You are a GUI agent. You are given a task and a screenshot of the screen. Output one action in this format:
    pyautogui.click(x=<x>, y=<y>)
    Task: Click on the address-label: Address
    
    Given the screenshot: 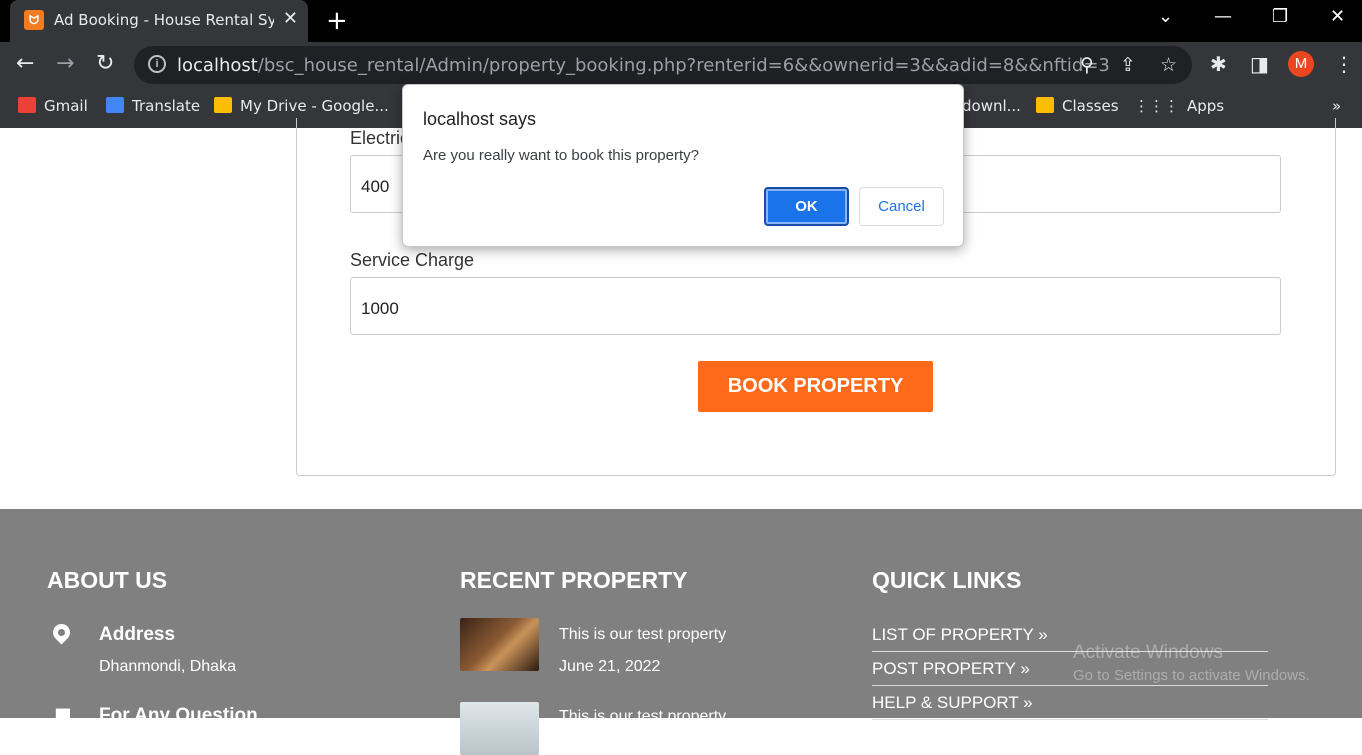 What is the action you would take?
    pyautogui.click(x=137, y=634)
    